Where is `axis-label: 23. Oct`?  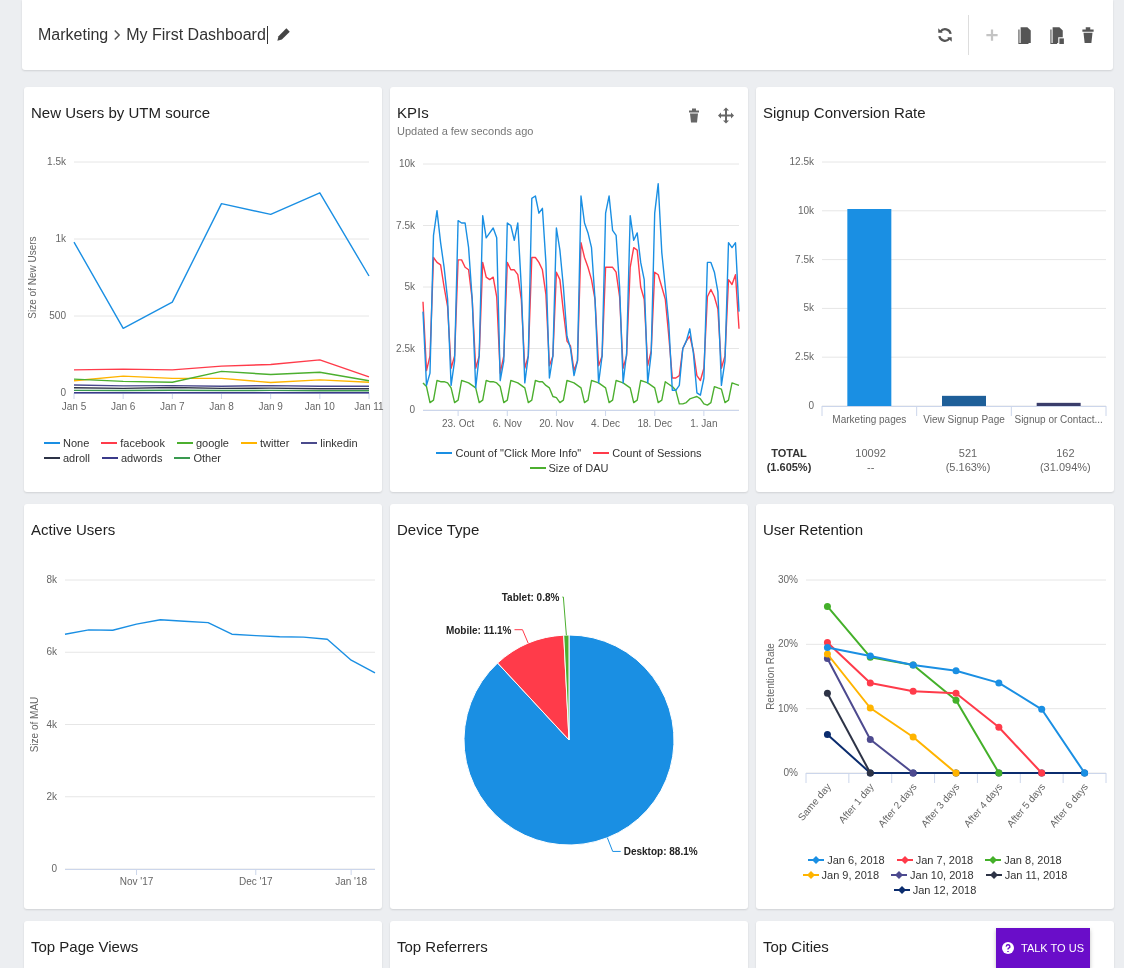 axis-label: 23. Oct is located at coordinates (458, 423).